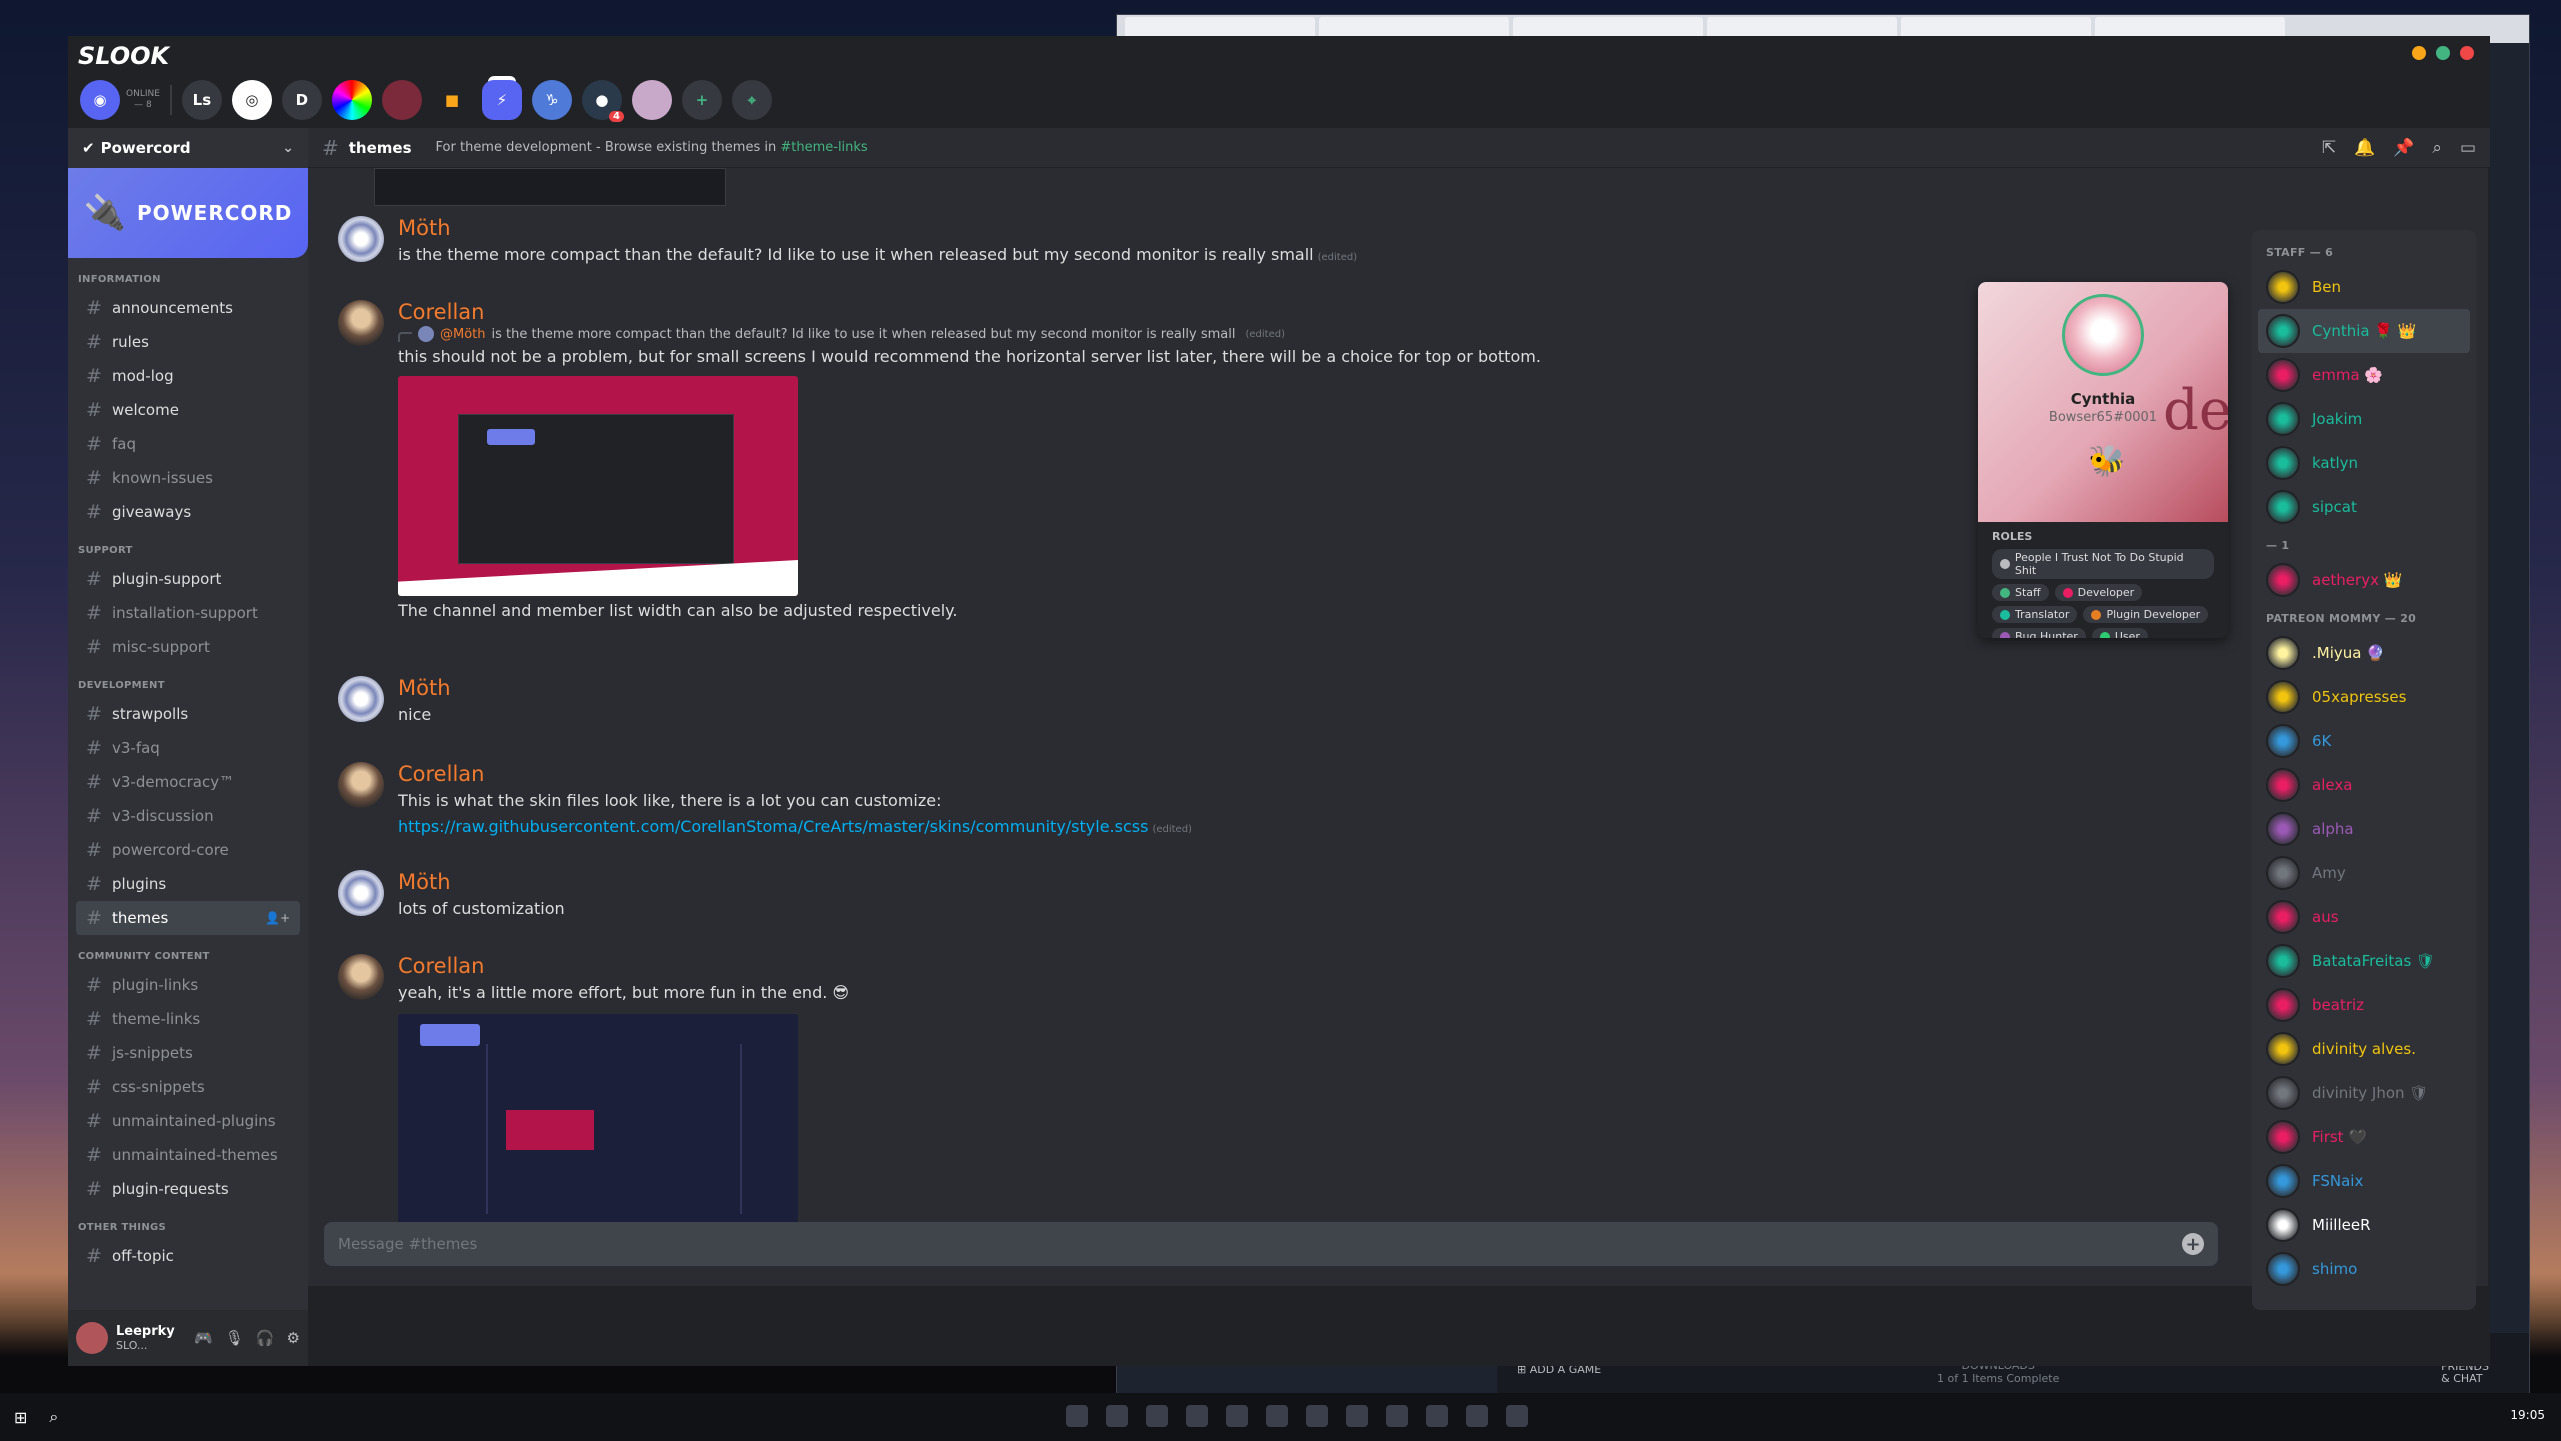  Describe the element at coordinates (2364, 375) in the screenshot. I see `member-item: emma 🌸` at that location.